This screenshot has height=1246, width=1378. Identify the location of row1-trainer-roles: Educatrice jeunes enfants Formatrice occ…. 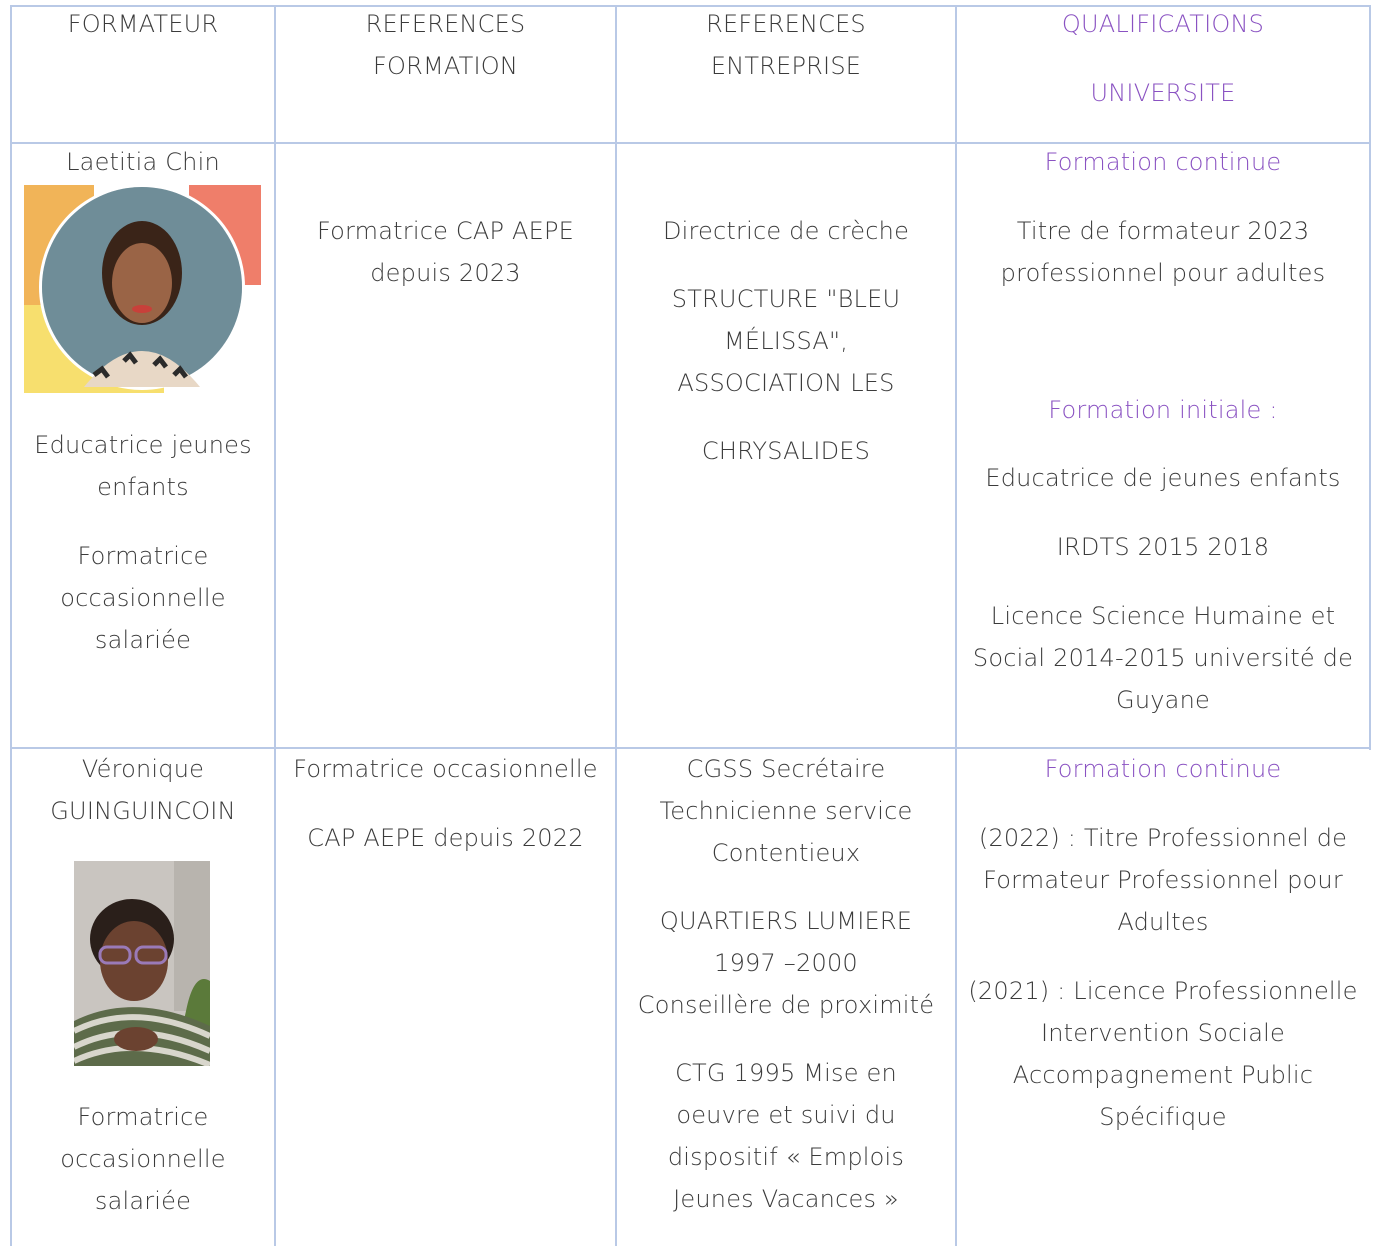
(143, 542).